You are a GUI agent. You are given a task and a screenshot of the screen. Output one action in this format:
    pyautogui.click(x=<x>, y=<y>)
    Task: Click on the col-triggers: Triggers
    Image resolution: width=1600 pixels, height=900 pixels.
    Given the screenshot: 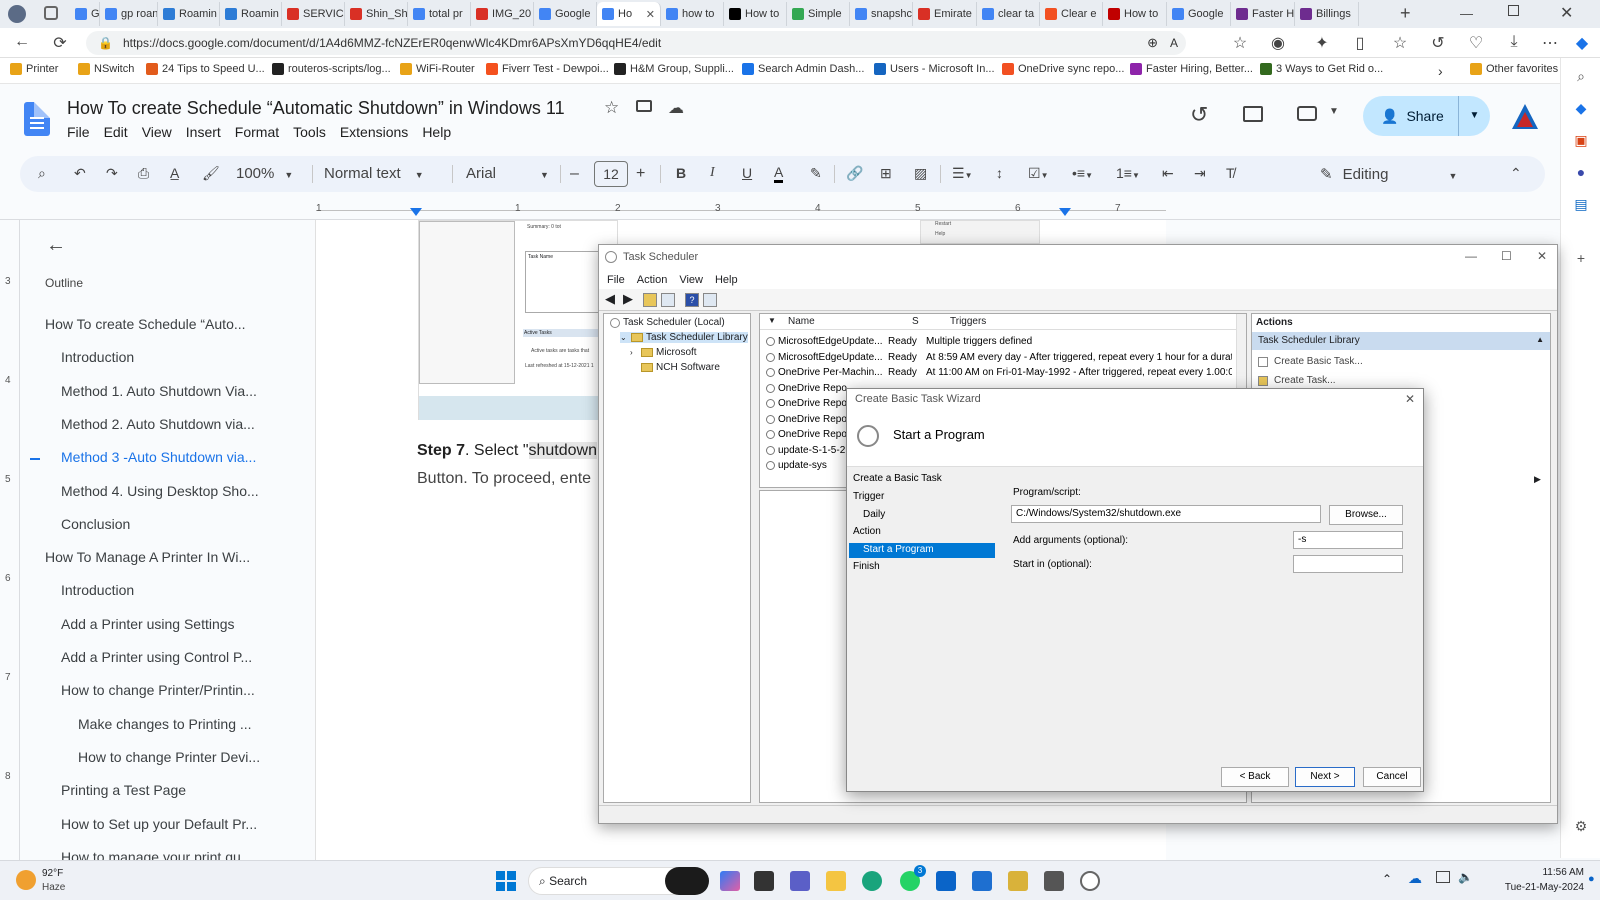 What is the action you would take?
    pyautogui.click(x=968, y=321)
    